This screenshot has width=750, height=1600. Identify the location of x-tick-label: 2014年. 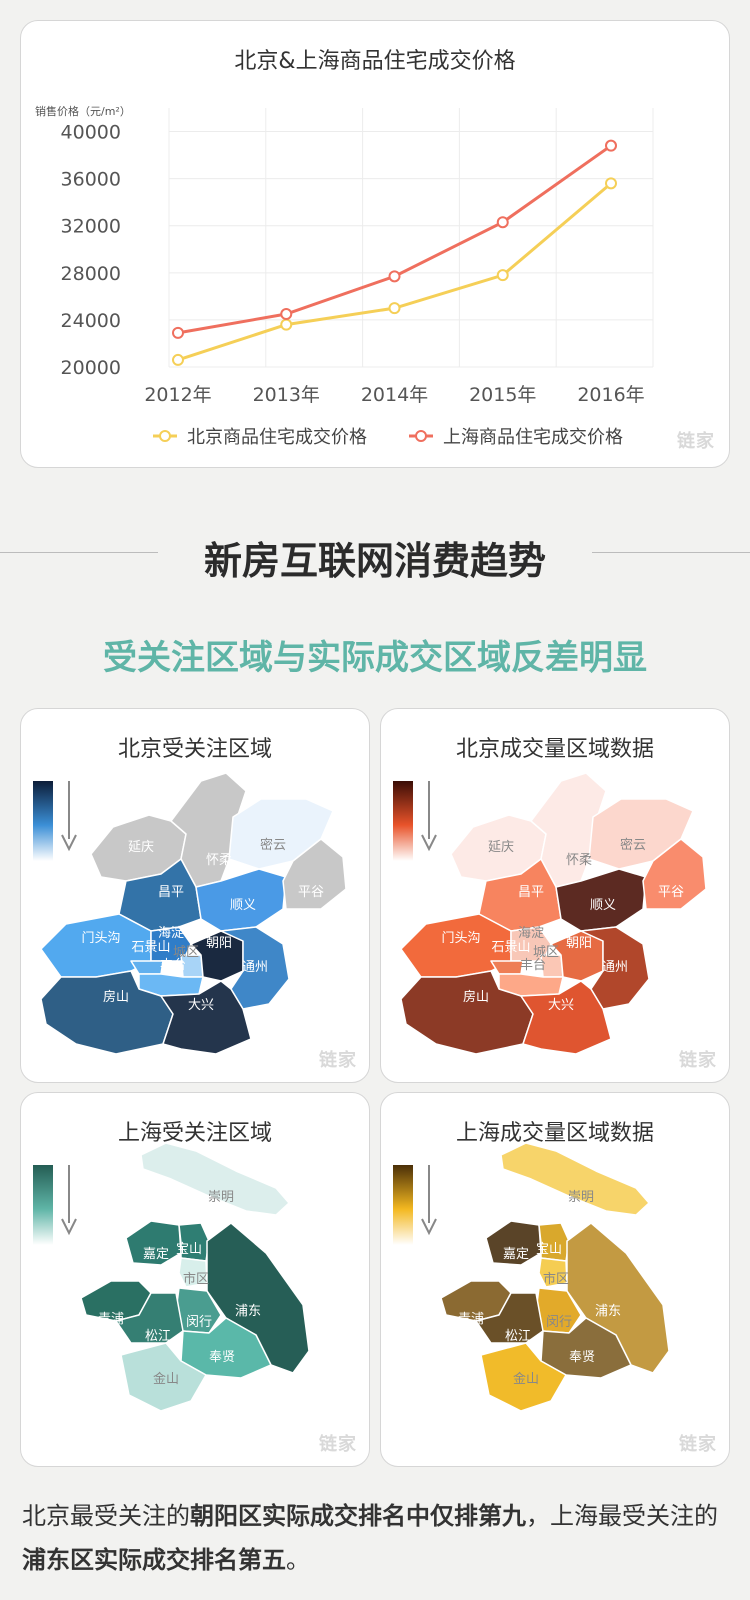
(394, 395).